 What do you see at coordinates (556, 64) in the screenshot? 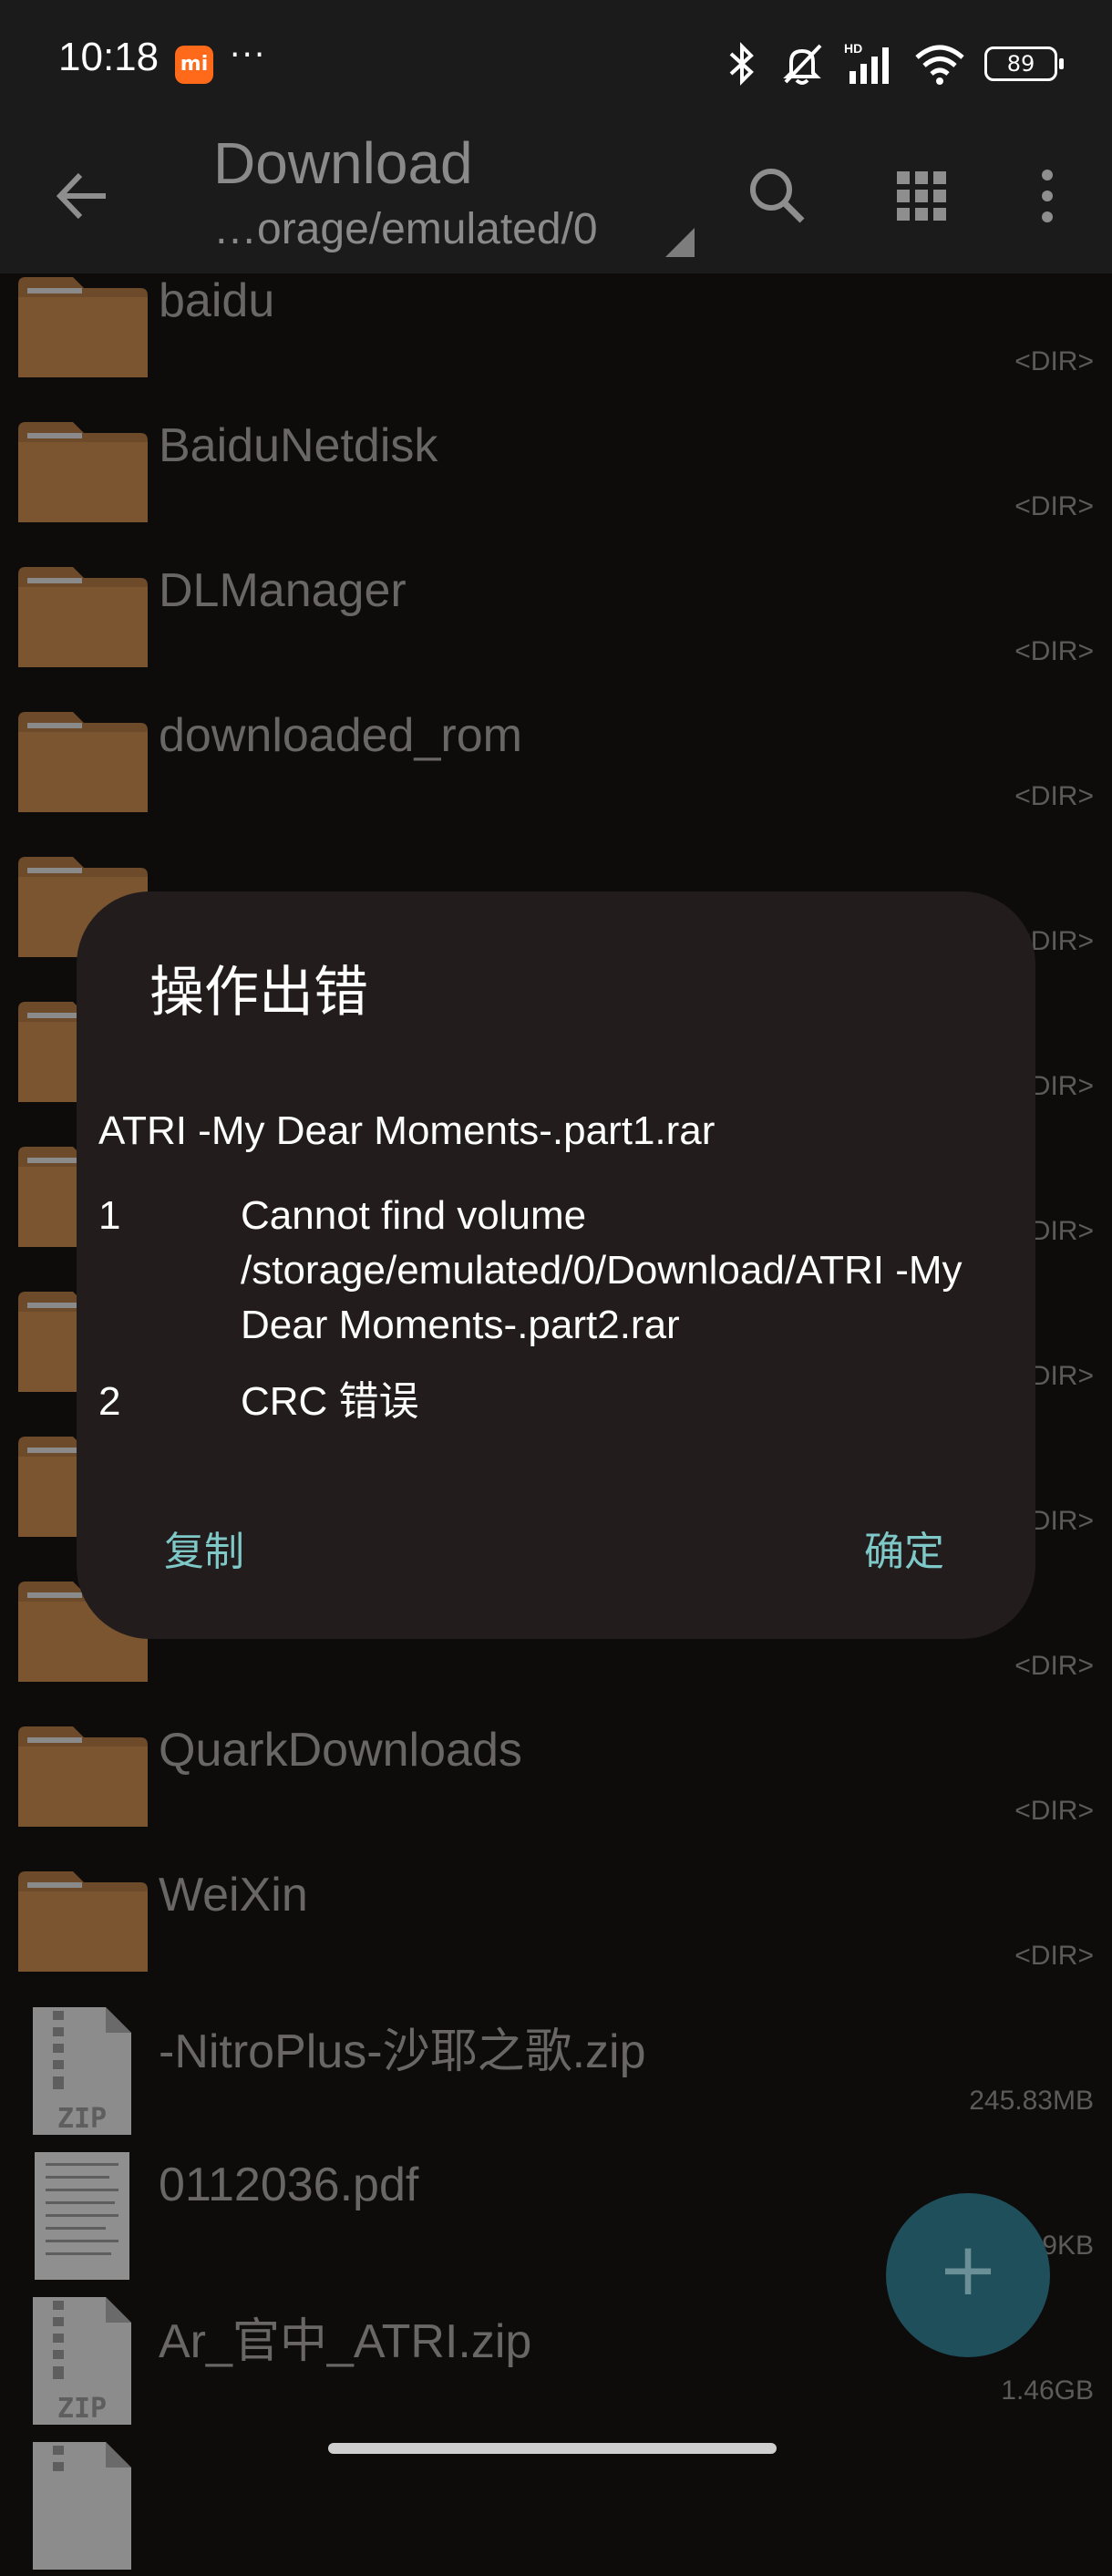
I see `status-bar: 10:18 mi ··· HD 89` at bounding box center [556, 64].